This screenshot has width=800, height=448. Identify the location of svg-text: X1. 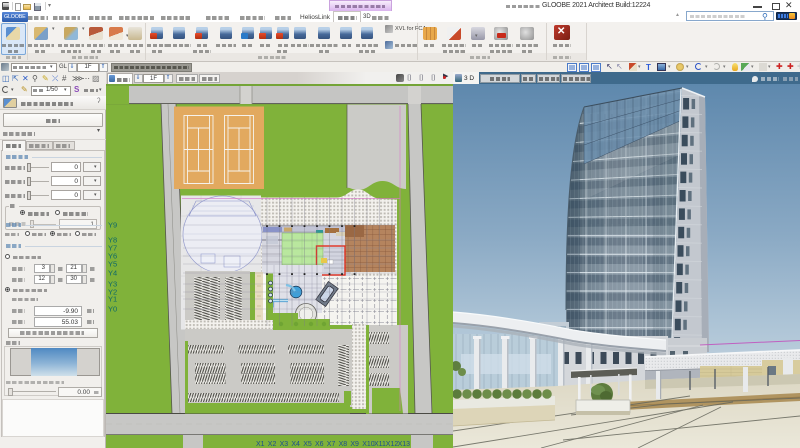
(260, 444).